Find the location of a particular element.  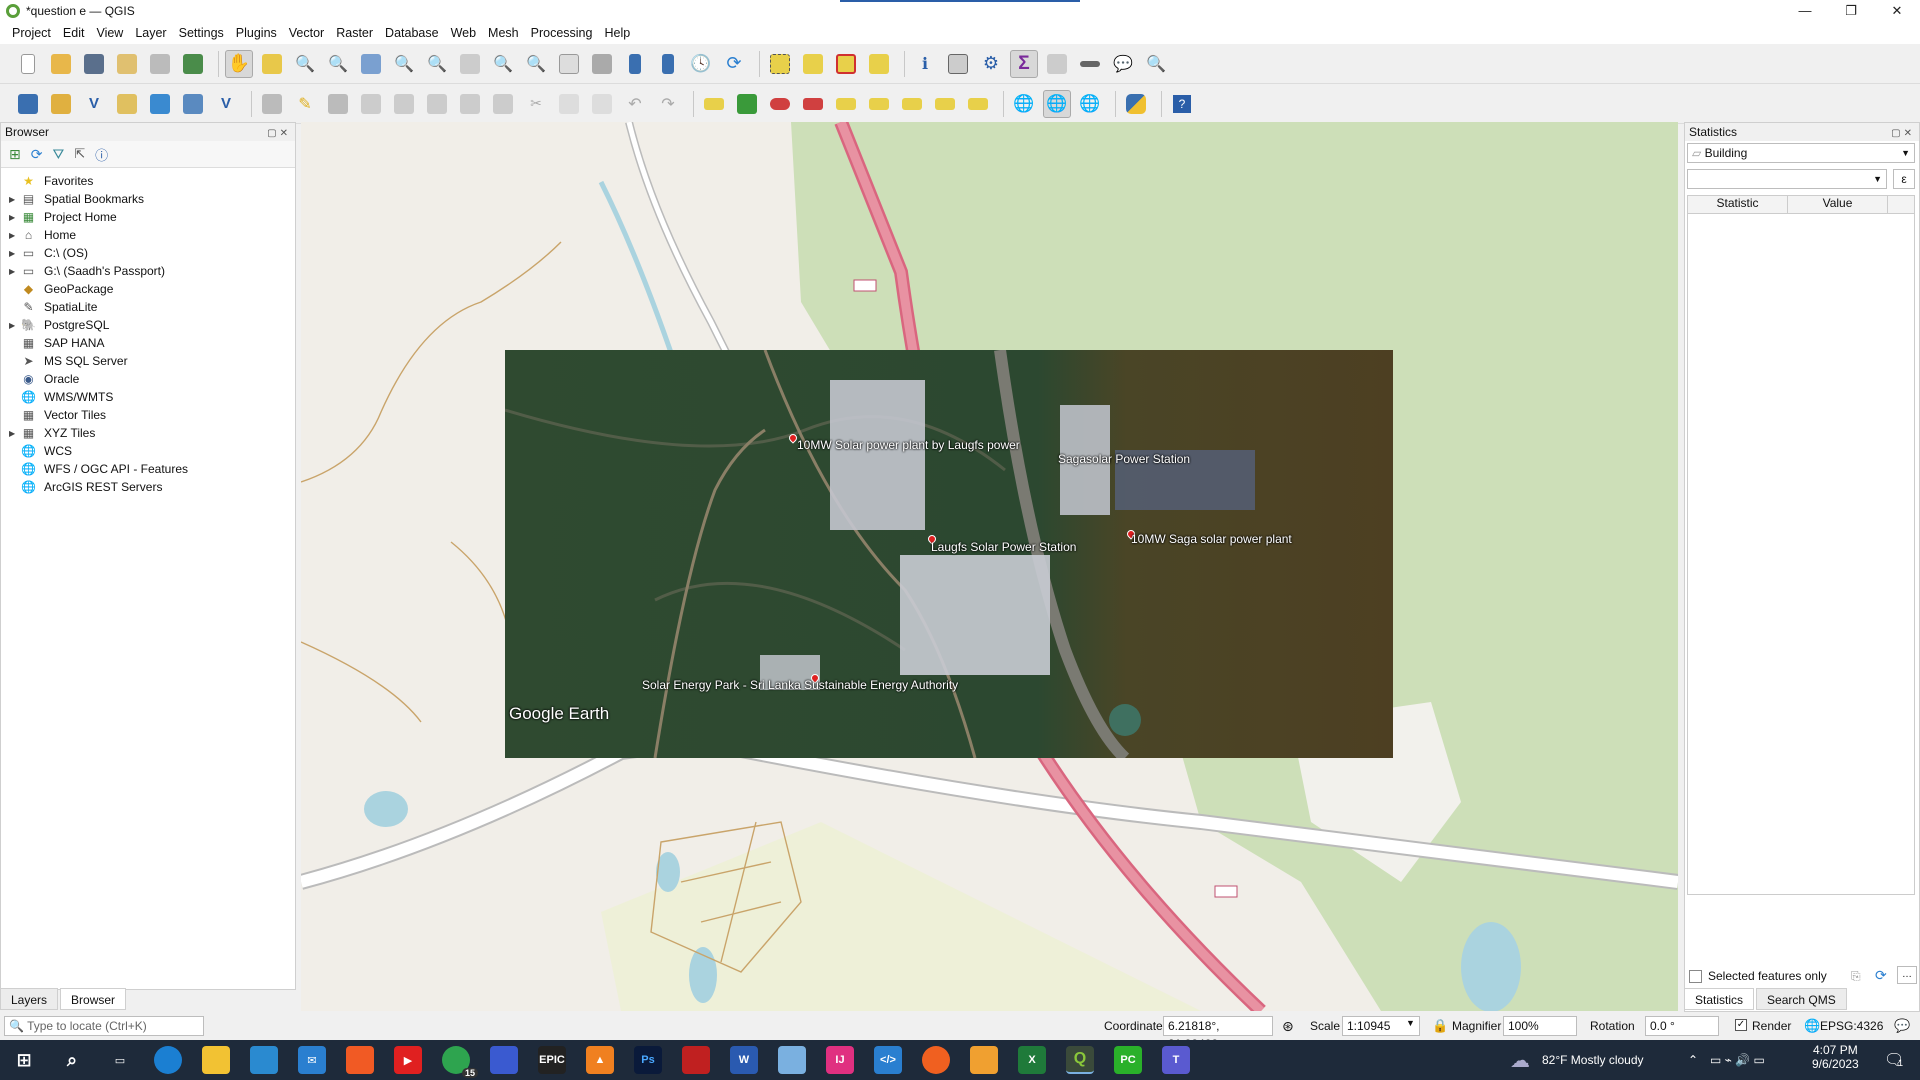

help-question-icon: ? is located at coordinates (1182, 104).